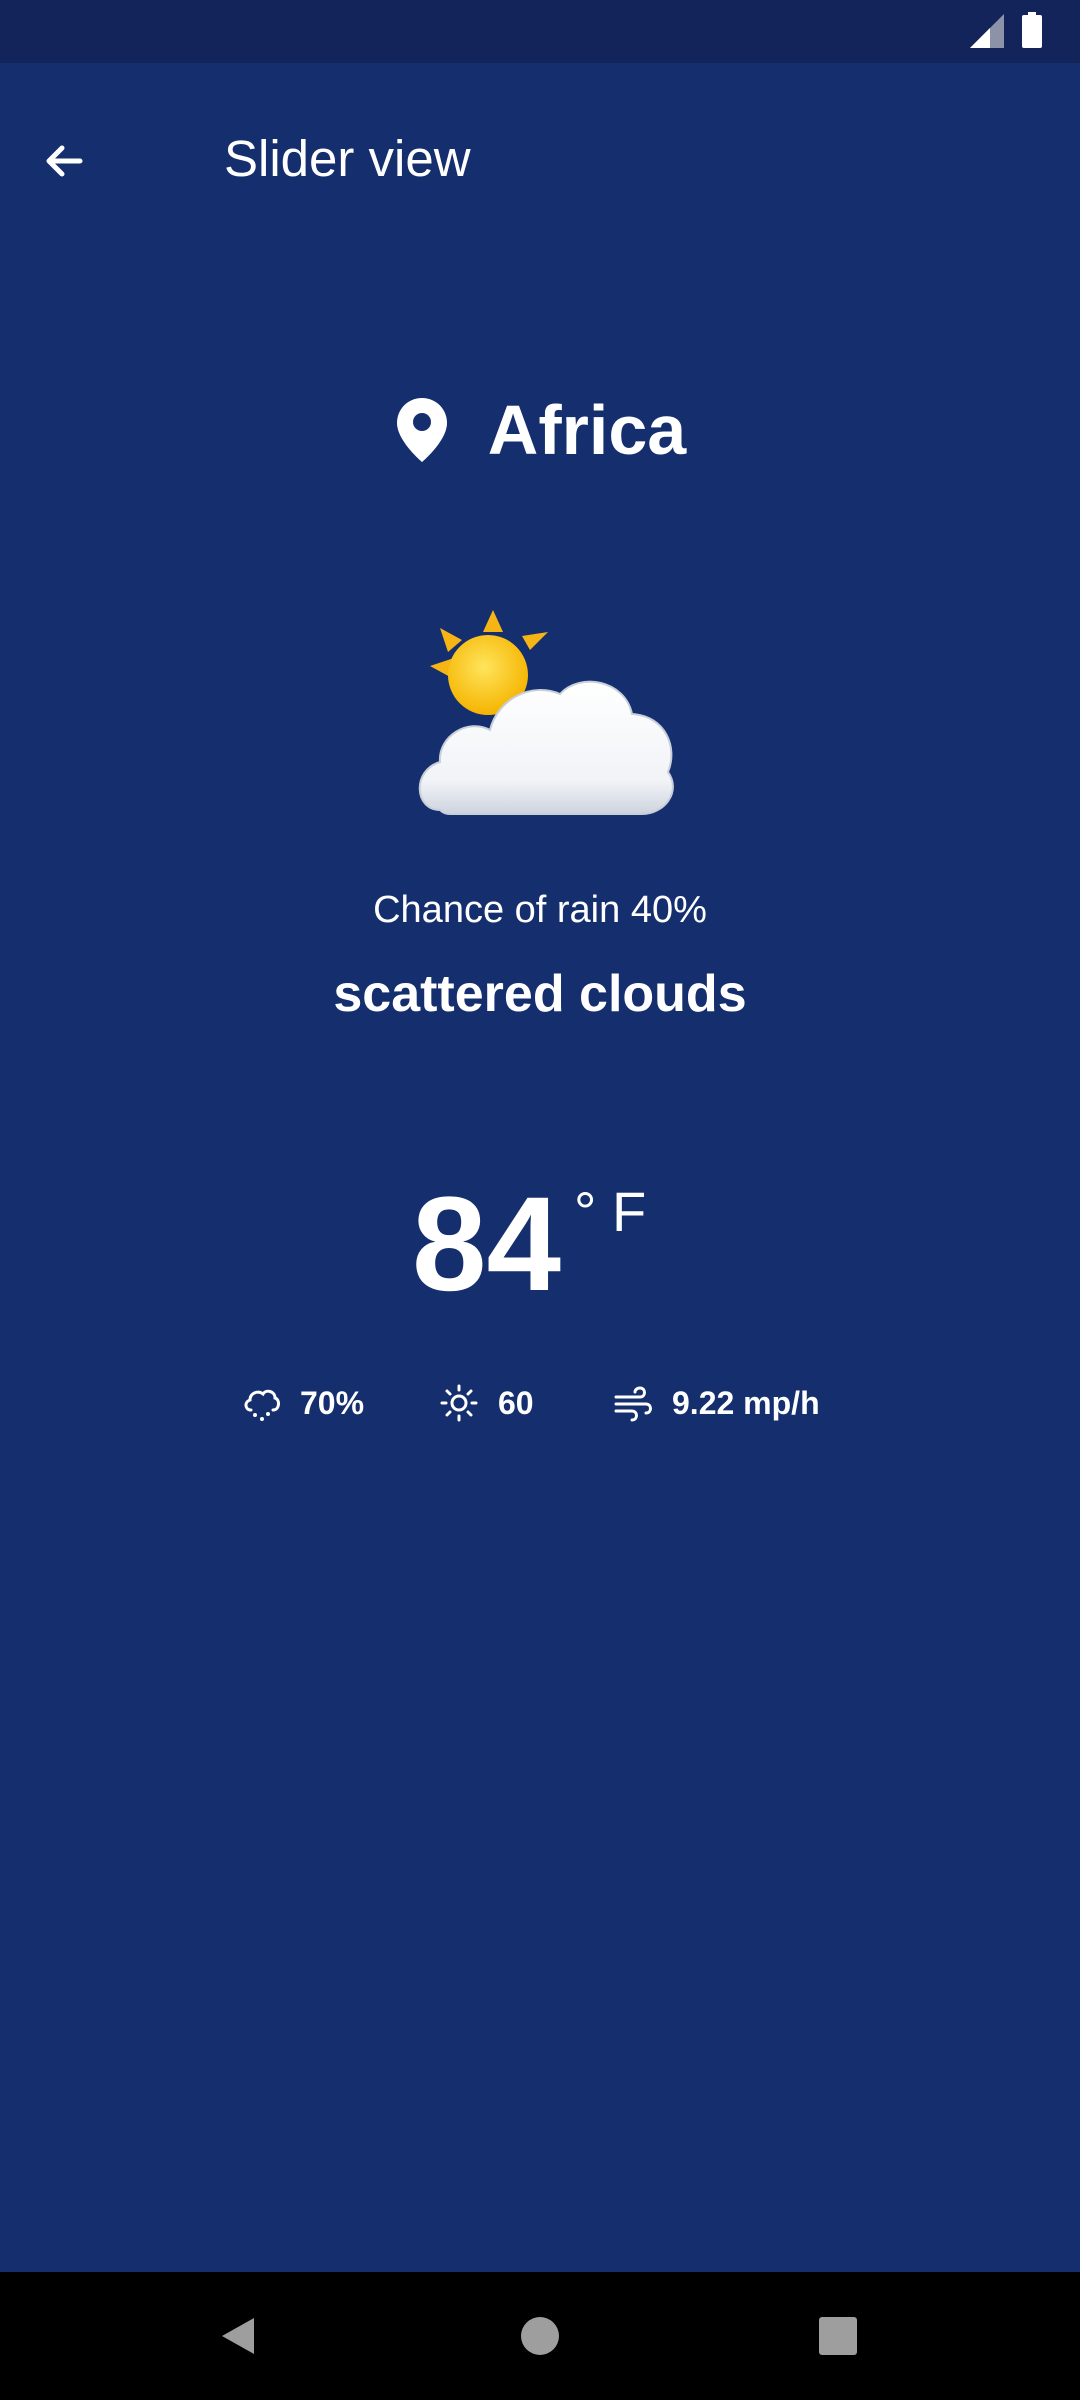 Image resolution: width=1080 pixels, height=2400 pixels. What do you see at coordinates (587, 430) in the screenshot?
I see `location-name: Africa` at bounding box center [587, 430].